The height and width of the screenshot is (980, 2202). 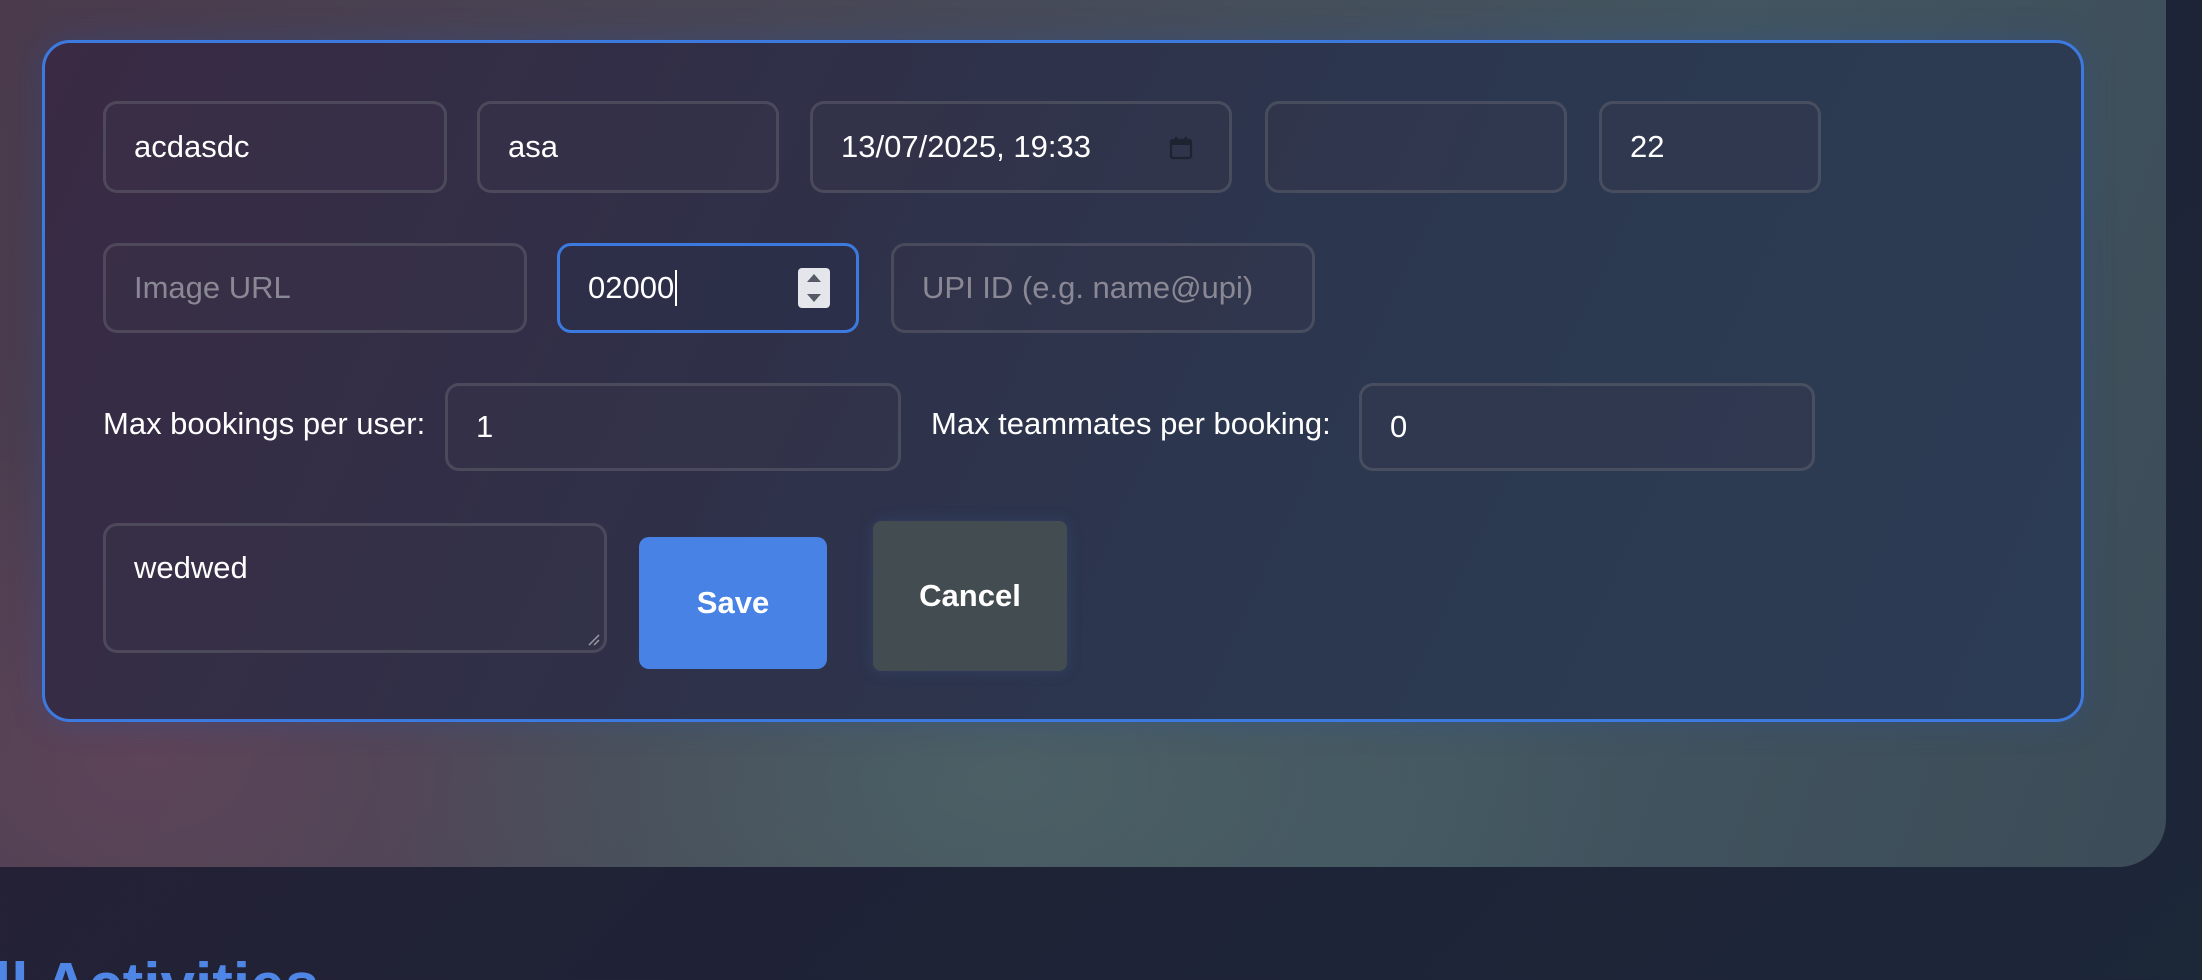 What do you see at coordinates (355, 588) in the screenshot?
I see `description-textarea: wedwed` at bounding box center [355, 588].